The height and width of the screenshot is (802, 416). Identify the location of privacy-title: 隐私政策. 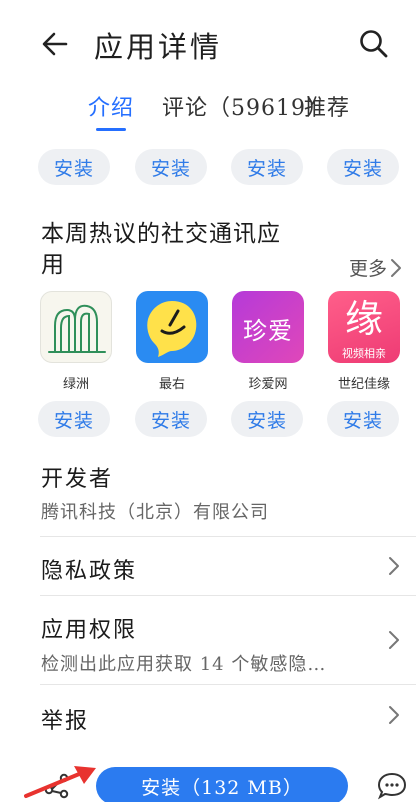
(89, 571).